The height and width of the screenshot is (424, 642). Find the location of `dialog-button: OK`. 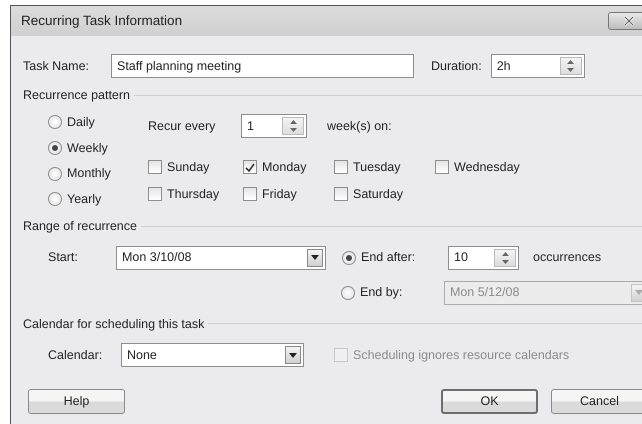

dialog-button: OK is located at coordinates (489, 401).